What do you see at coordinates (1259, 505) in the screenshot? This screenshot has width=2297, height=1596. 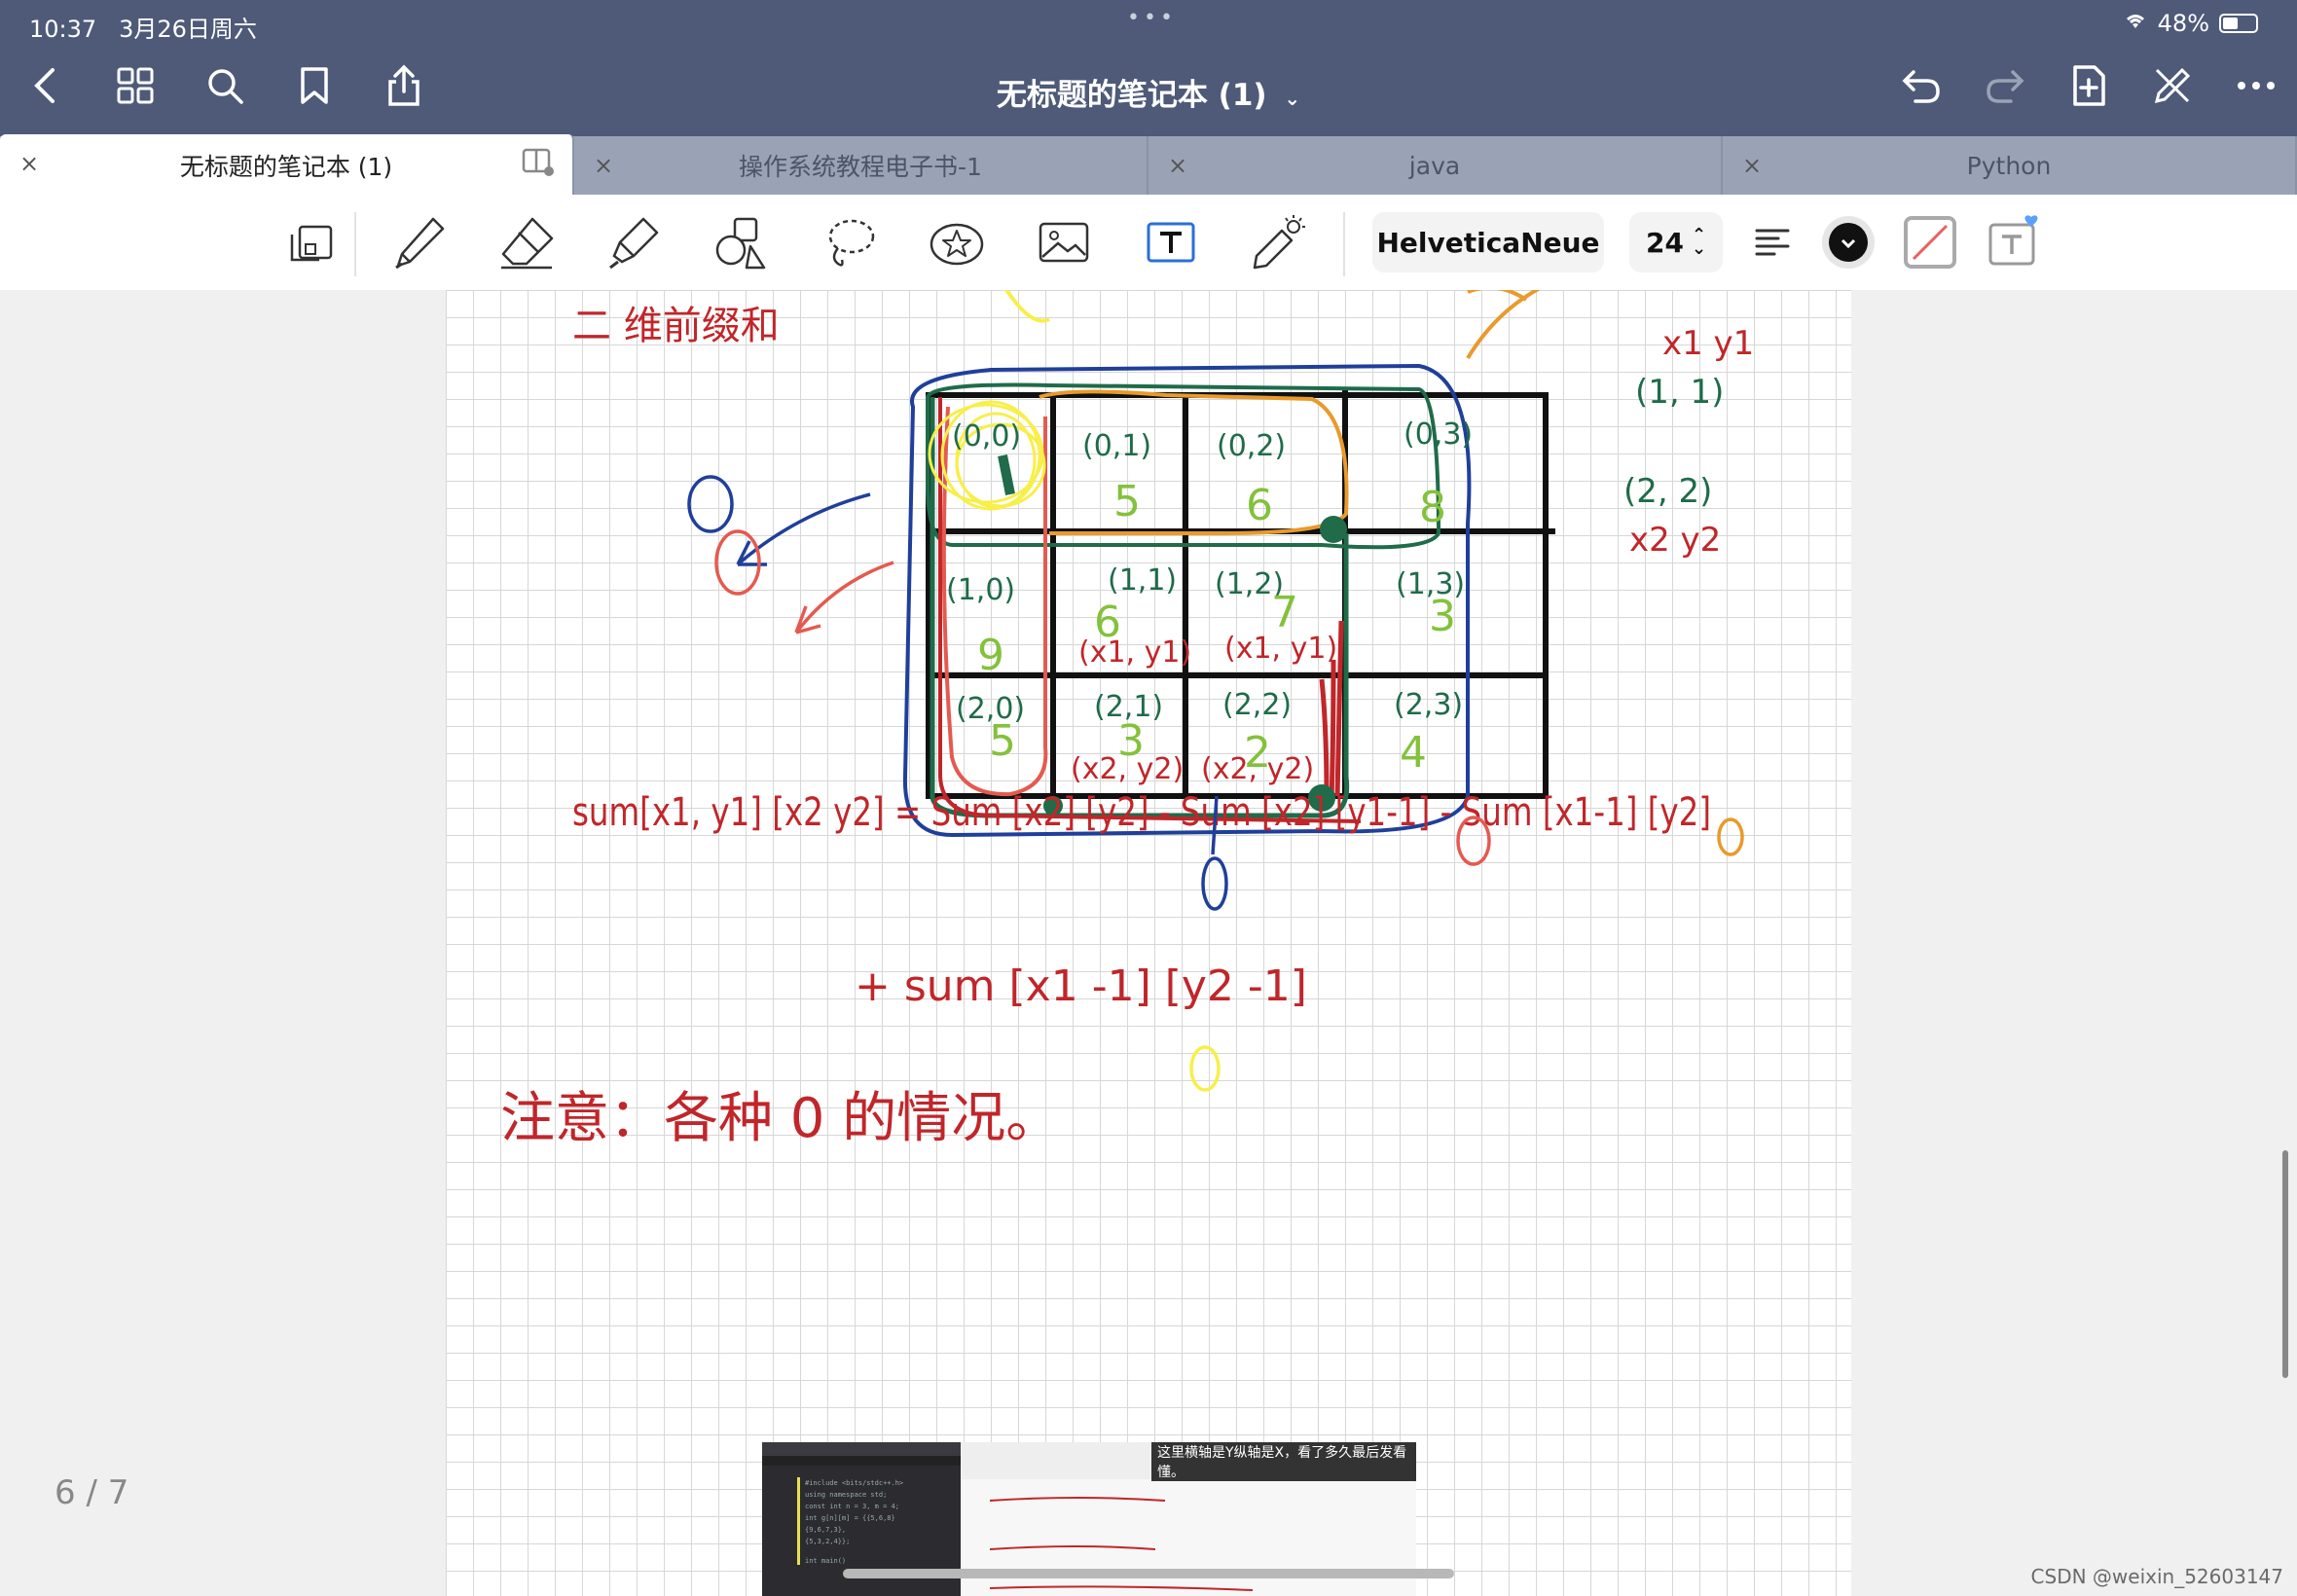 I see `cell-value-0-2: 6` at bounding box center [1259, 505].